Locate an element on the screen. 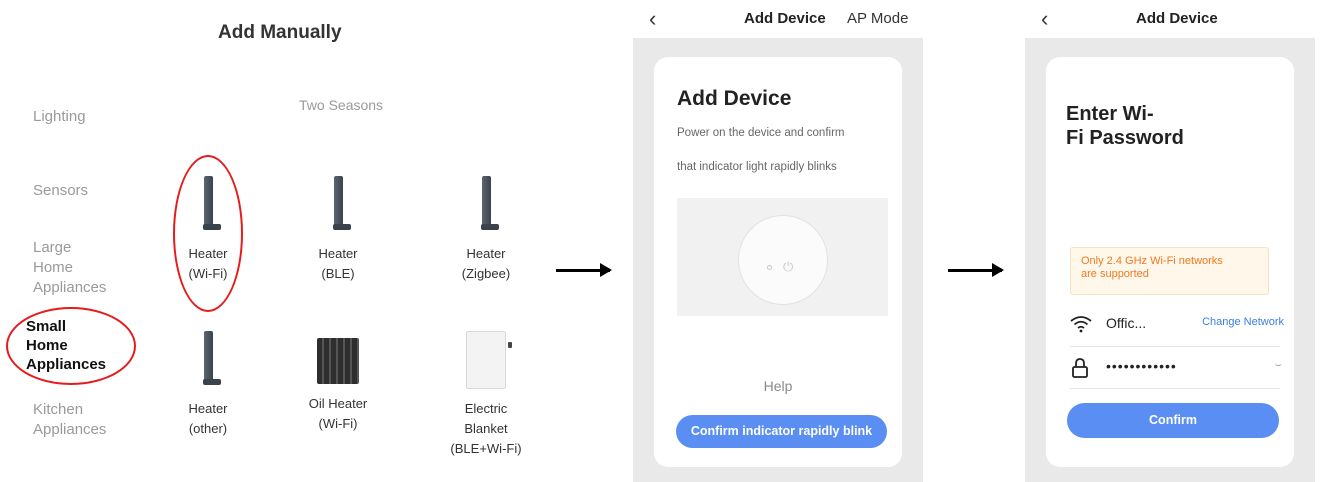 This screenshot has width=1323, height=482. device-electric-blanket: Electric Blanket (BLE+Wi-Fi) is located at coordinates (486, 395).